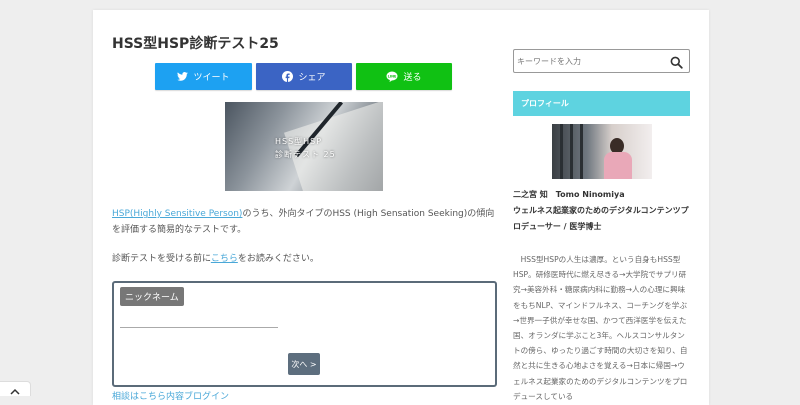  What do you see at coordinates (601, 218) in the screenshot?
I see `profile-role: ウェルネス起業家のためのデジタルコンテンツプロデューサー / 医学博士` at bounding box center [601, 218].